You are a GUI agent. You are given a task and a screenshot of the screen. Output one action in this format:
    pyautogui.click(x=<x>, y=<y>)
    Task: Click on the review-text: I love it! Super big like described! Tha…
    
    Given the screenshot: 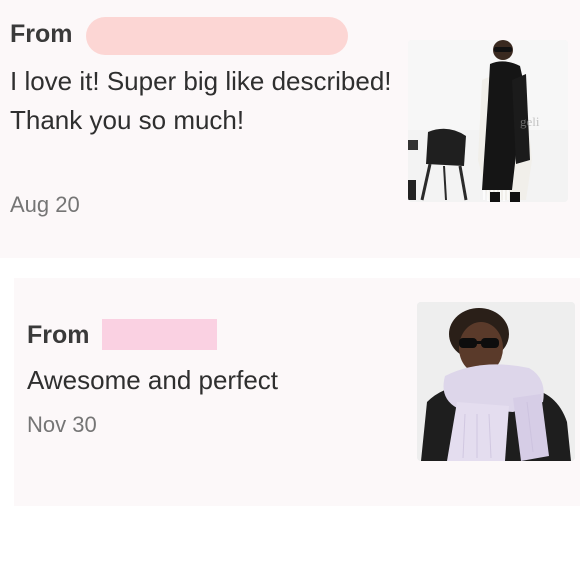 What is the action you would take?
    pyautogui.click(x=201, y=100)
    